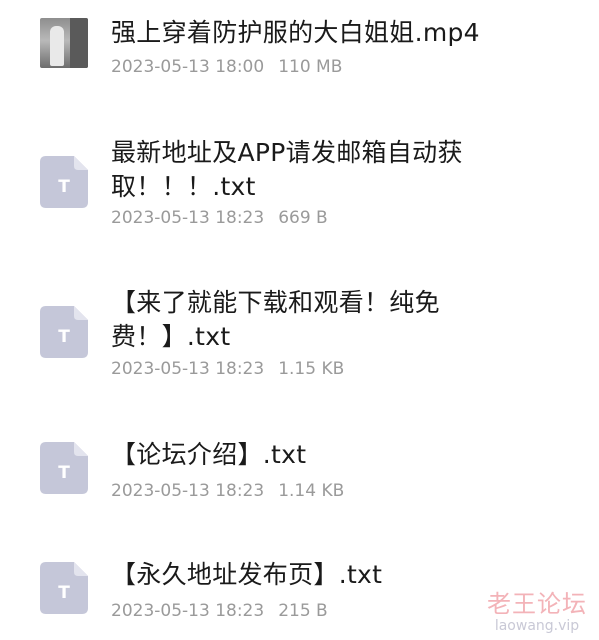  I want to click on file-size: 110 MB, so click(310, 67).